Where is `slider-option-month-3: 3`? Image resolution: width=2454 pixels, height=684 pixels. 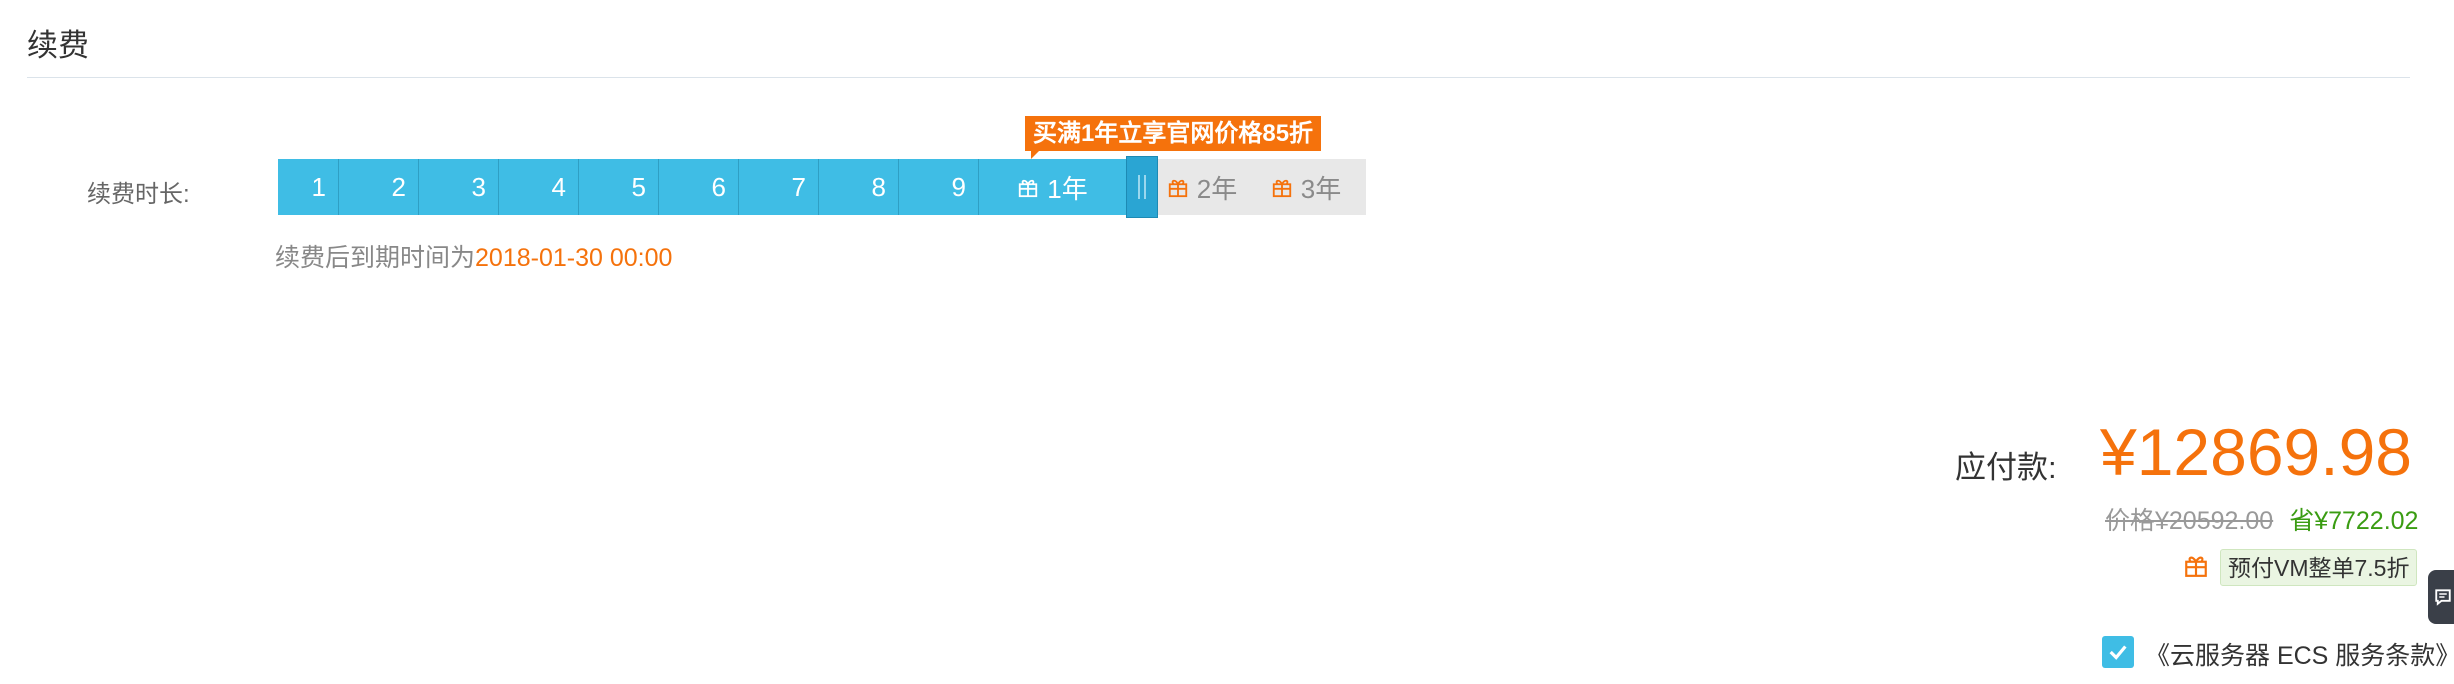 slider-option-month-3: 3 is located at coordinates (458, 187).